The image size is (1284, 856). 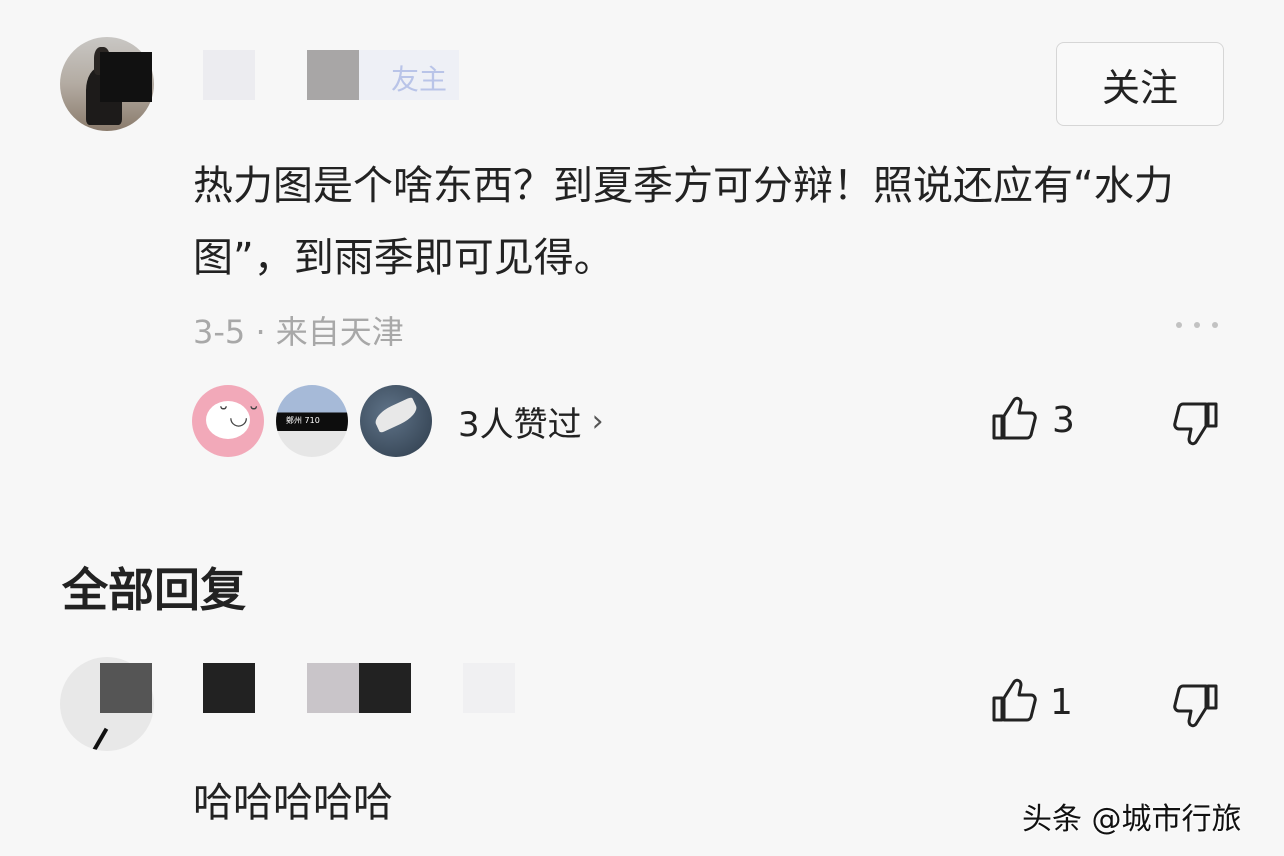 I want to click on username-badge: 友主, so click(x=419, y=79).